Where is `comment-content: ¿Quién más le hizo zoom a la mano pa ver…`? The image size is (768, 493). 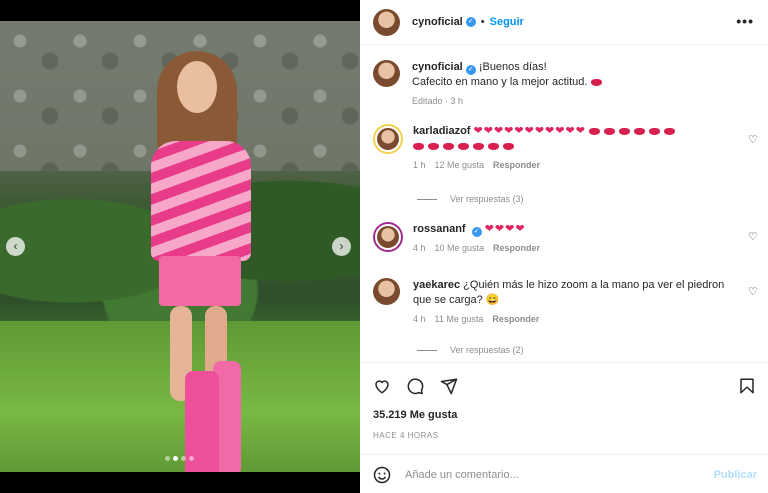
comment-content: ¿Quién más le hizo zoom a la mano pa ver… is located at coordinates (569, 292).